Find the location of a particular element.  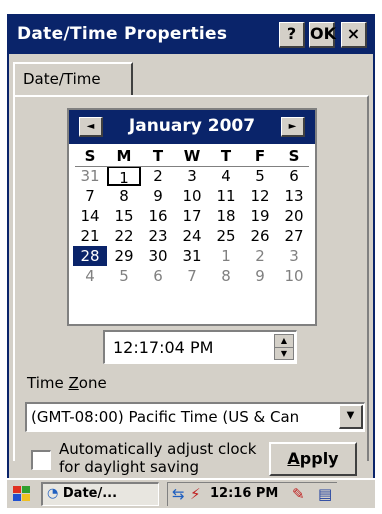

help-button: ? is located at coordinates (292, 35).